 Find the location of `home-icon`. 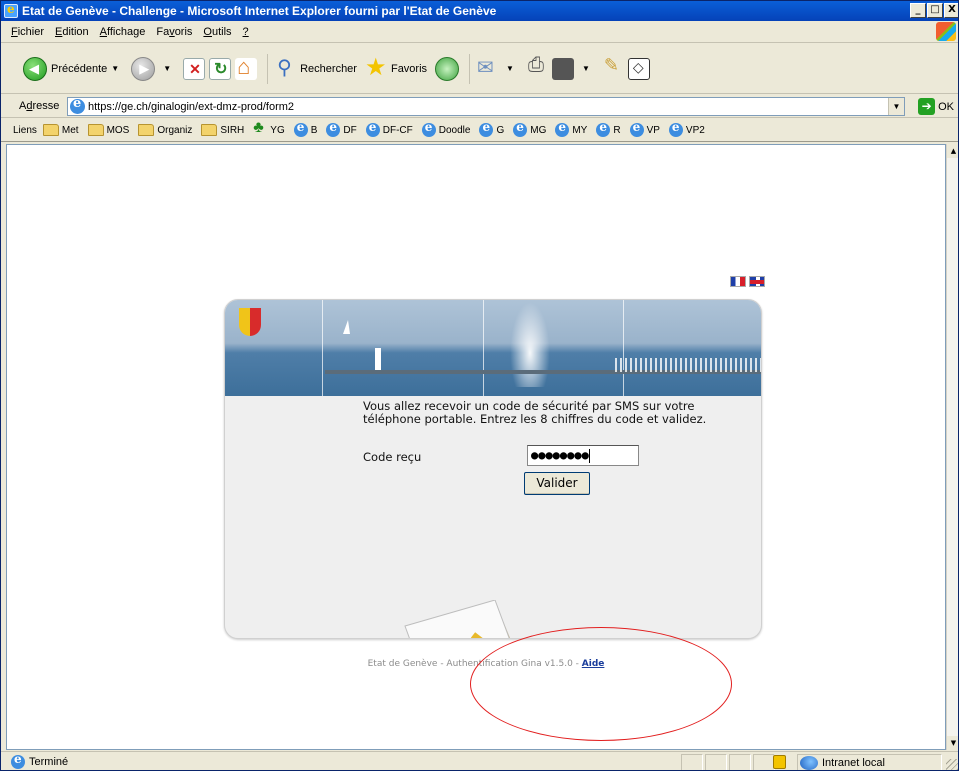

home-icon is located at coordinates (246, 67).